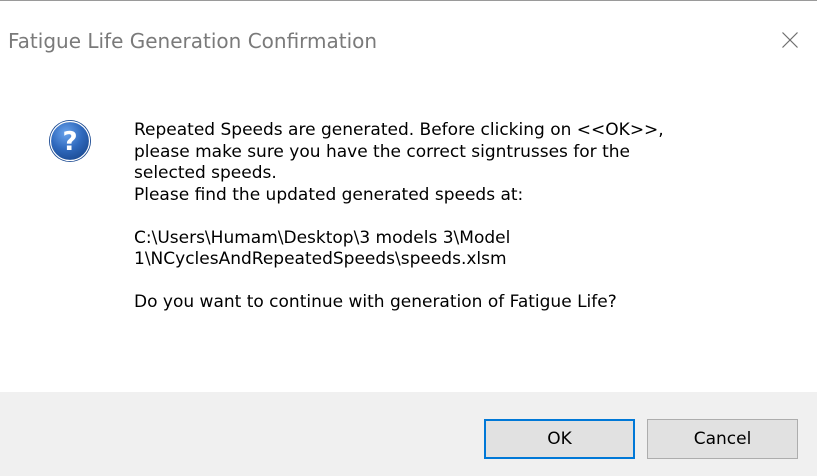 This screenshot has height=476, width=817. I want to click on close-icon, so click(790, 40).